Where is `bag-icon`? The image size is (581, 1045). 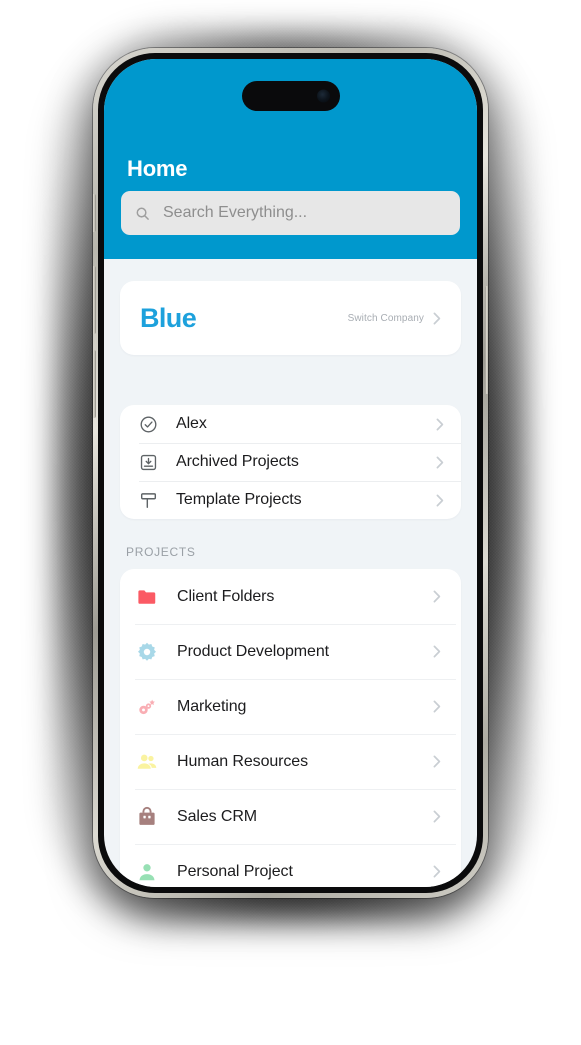
bag-icon is located at coordinates (147, 817).